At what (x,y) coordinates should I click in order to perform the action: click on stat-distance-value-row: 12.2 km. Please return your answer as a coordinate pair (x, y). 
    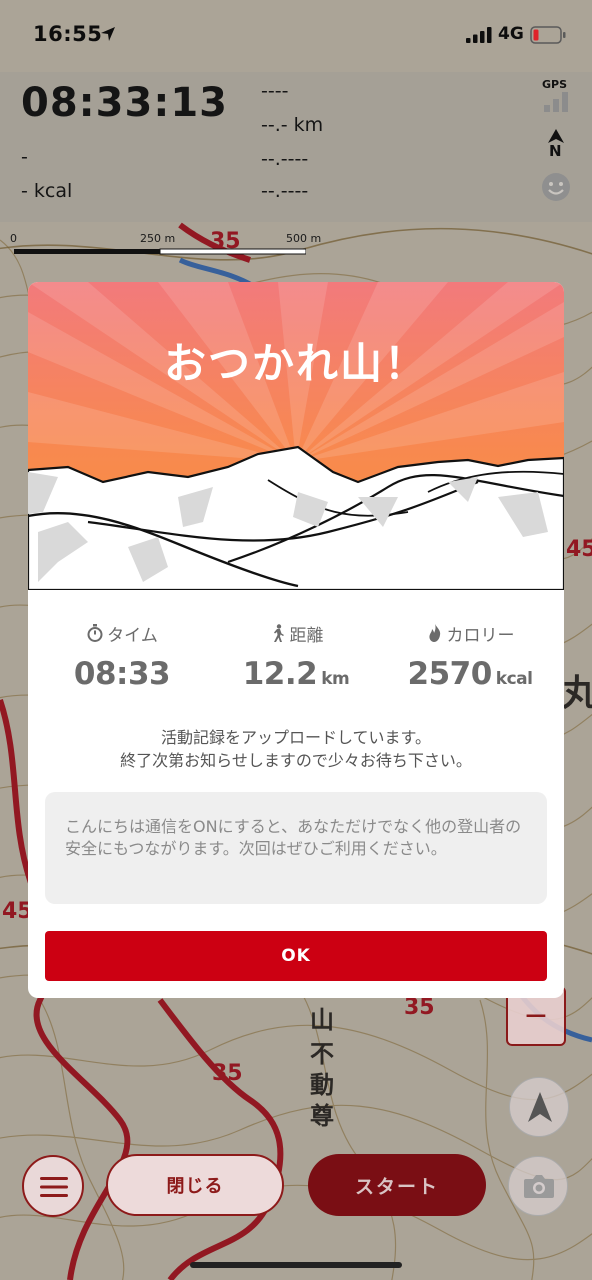
    Looking at the image, I should click on (296, 674).